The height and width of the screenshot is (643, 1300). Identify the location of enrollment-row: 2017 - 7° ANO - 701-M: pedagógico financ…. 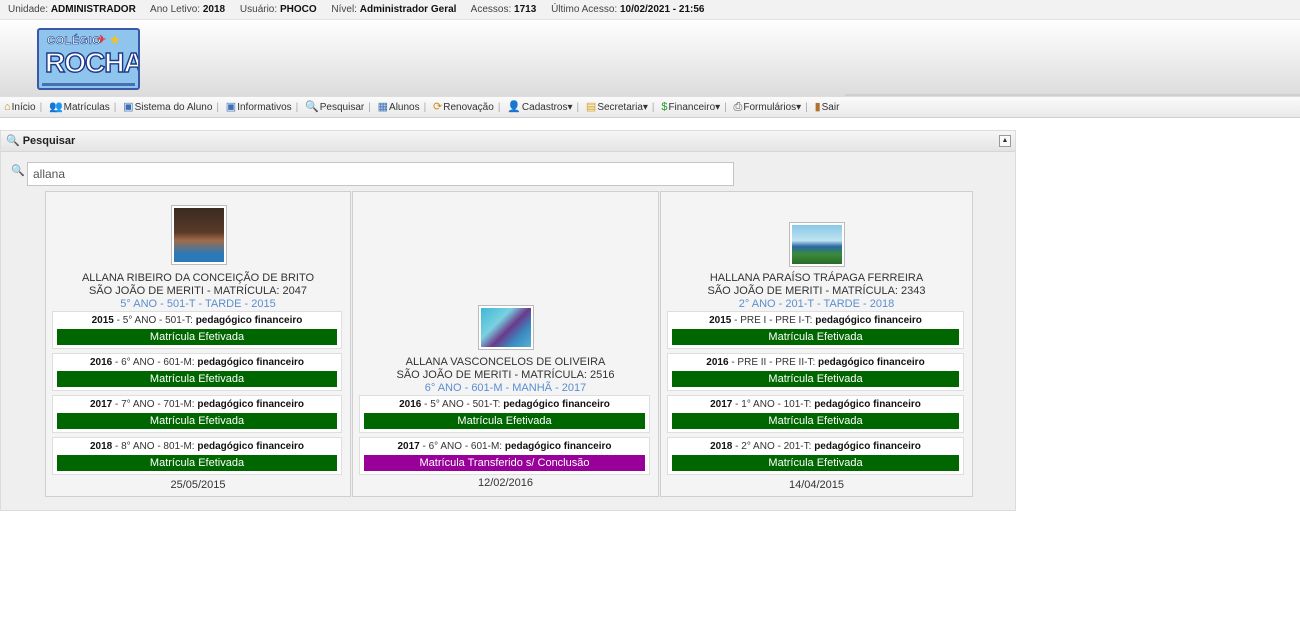
(197, 414).